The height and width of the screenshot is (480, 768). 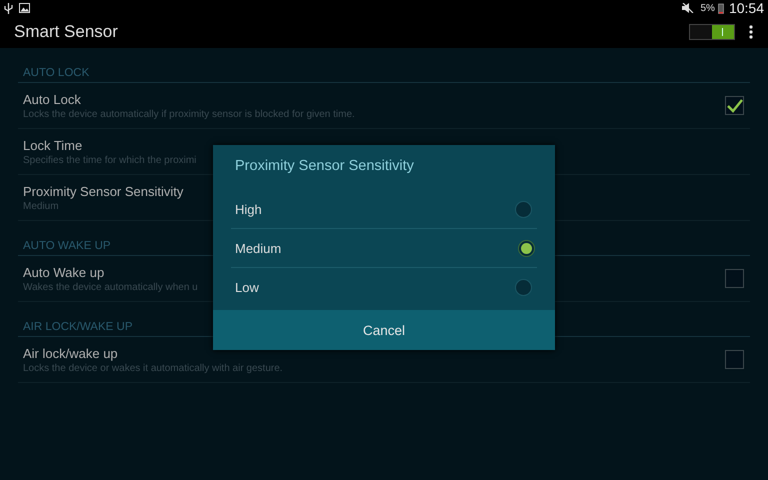 What do you see at coordinates (746, 8) in the screenshot?
I see `clock: 10:54` at bounding box center [746, 8].